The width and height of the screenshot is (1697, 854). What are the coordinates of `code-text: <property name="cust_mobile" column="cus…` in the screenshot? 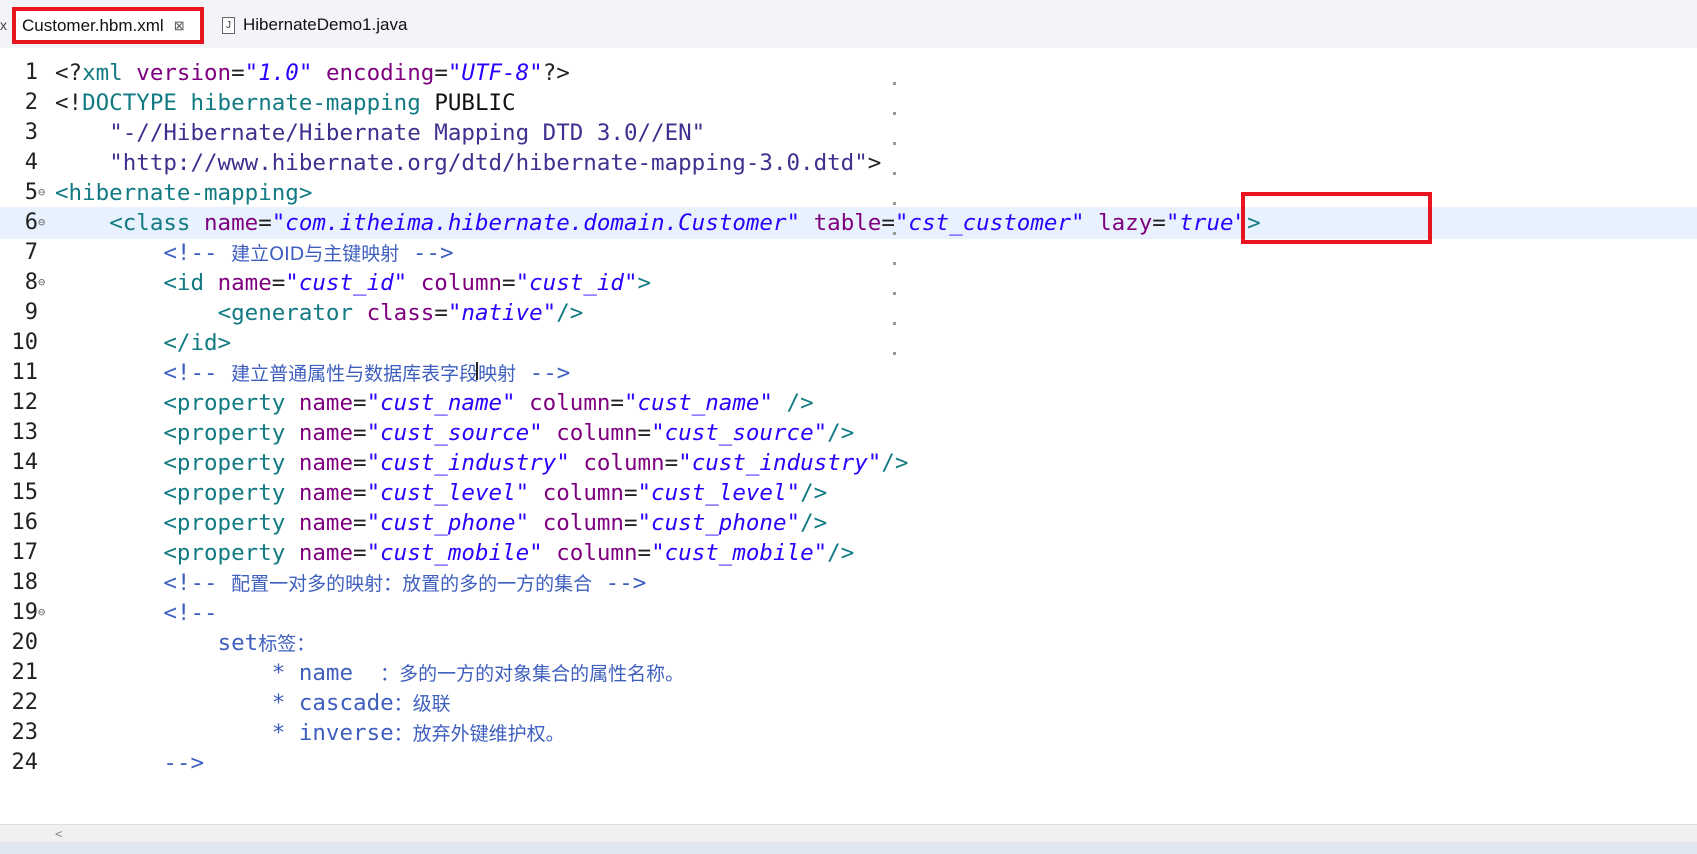 It's located at (454, 553).